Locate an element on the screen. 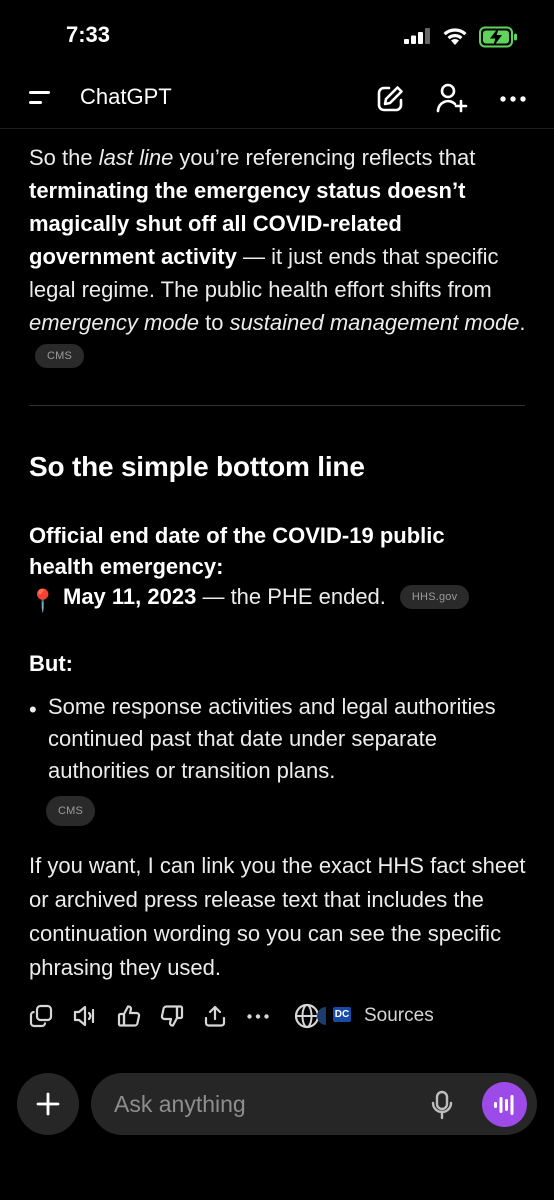 This screenshot has width=554, height=1200. more-actions-icon is located at coordinates (258, 1016).